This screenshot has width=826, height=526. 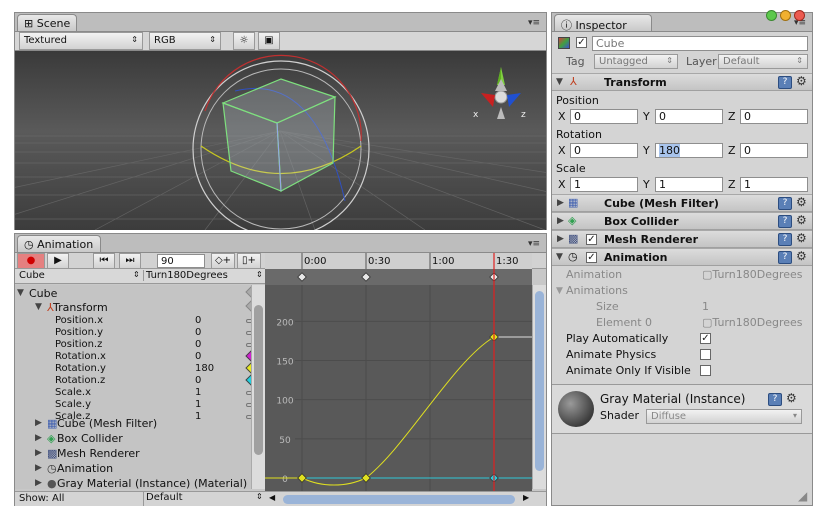 I want to click on curve-editor: 0:00 0:30 1:00 1:30 200 150 100 50 0, so click(x=398, y=372).